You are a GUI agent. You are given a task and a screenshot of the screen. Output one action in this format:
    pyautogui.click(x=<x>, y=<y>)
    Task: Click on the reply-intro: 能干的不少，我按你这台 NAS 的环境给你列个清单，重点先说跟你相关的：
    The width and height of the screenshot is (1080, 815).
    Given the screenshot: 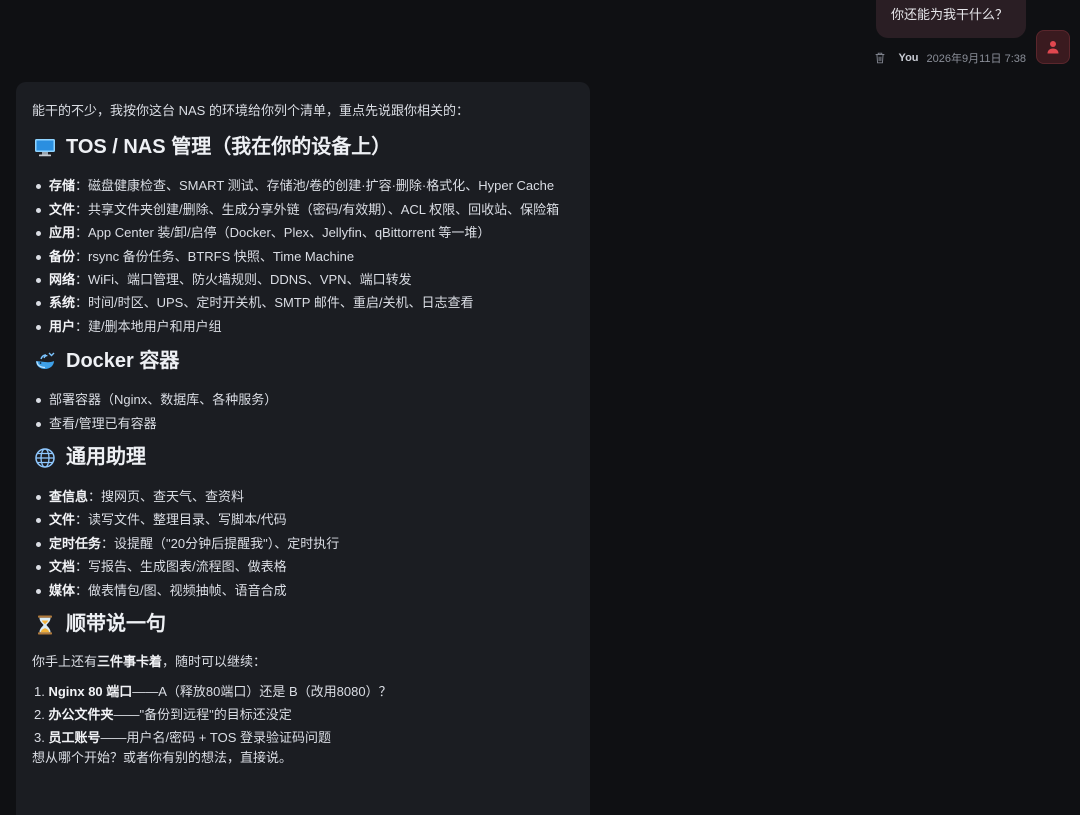 What is the action you would take?
    pyautogui.click(x=250, y=110)
    